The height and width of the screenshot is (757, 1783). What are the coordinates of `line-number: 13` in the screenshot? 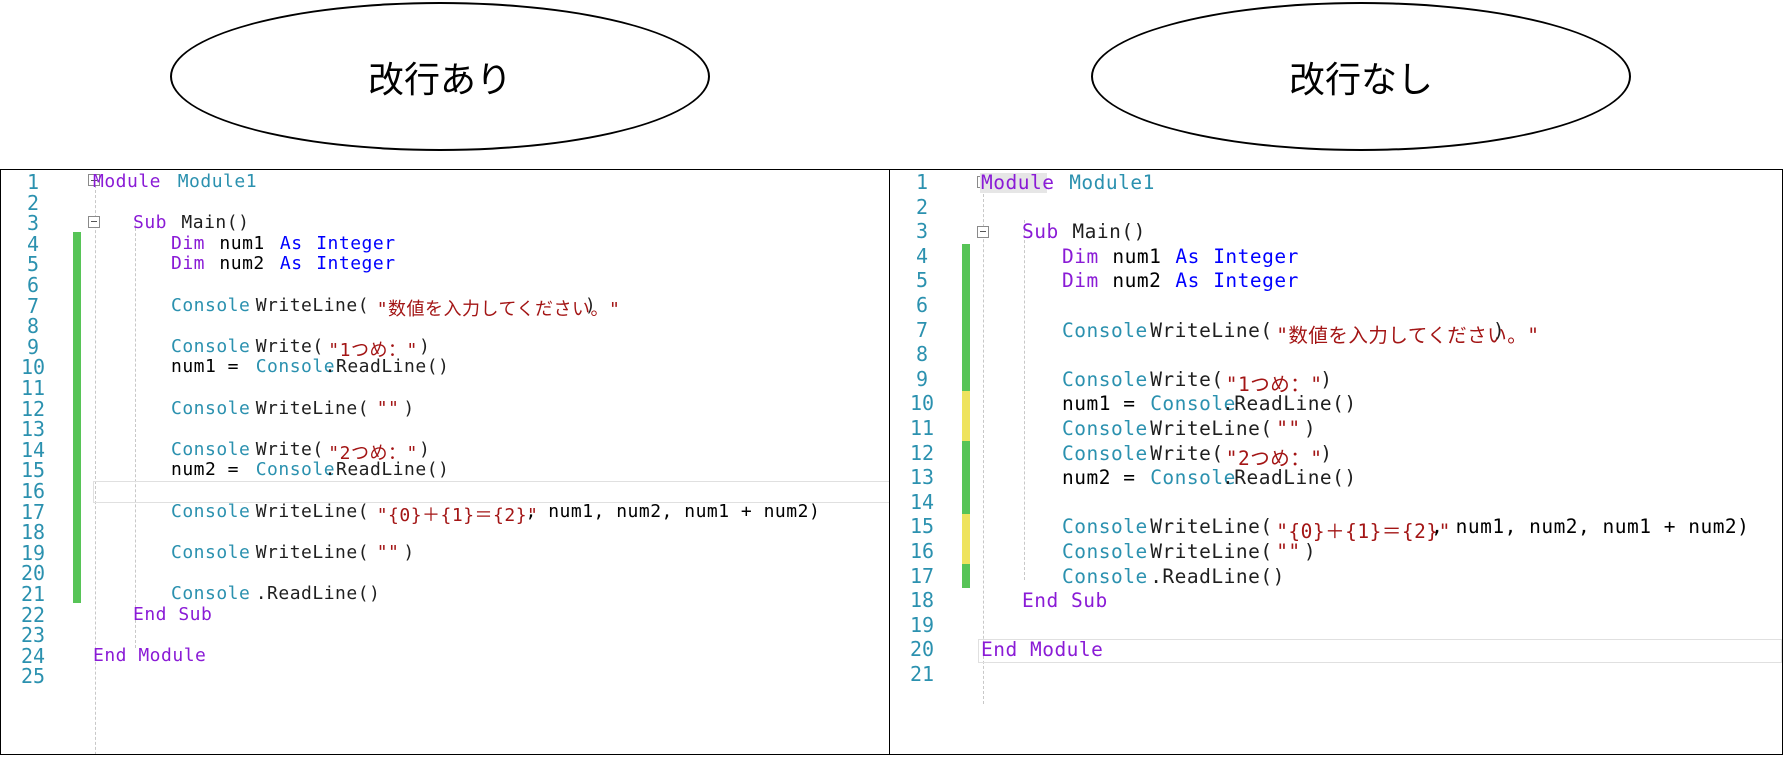 It's located at (922, 477).